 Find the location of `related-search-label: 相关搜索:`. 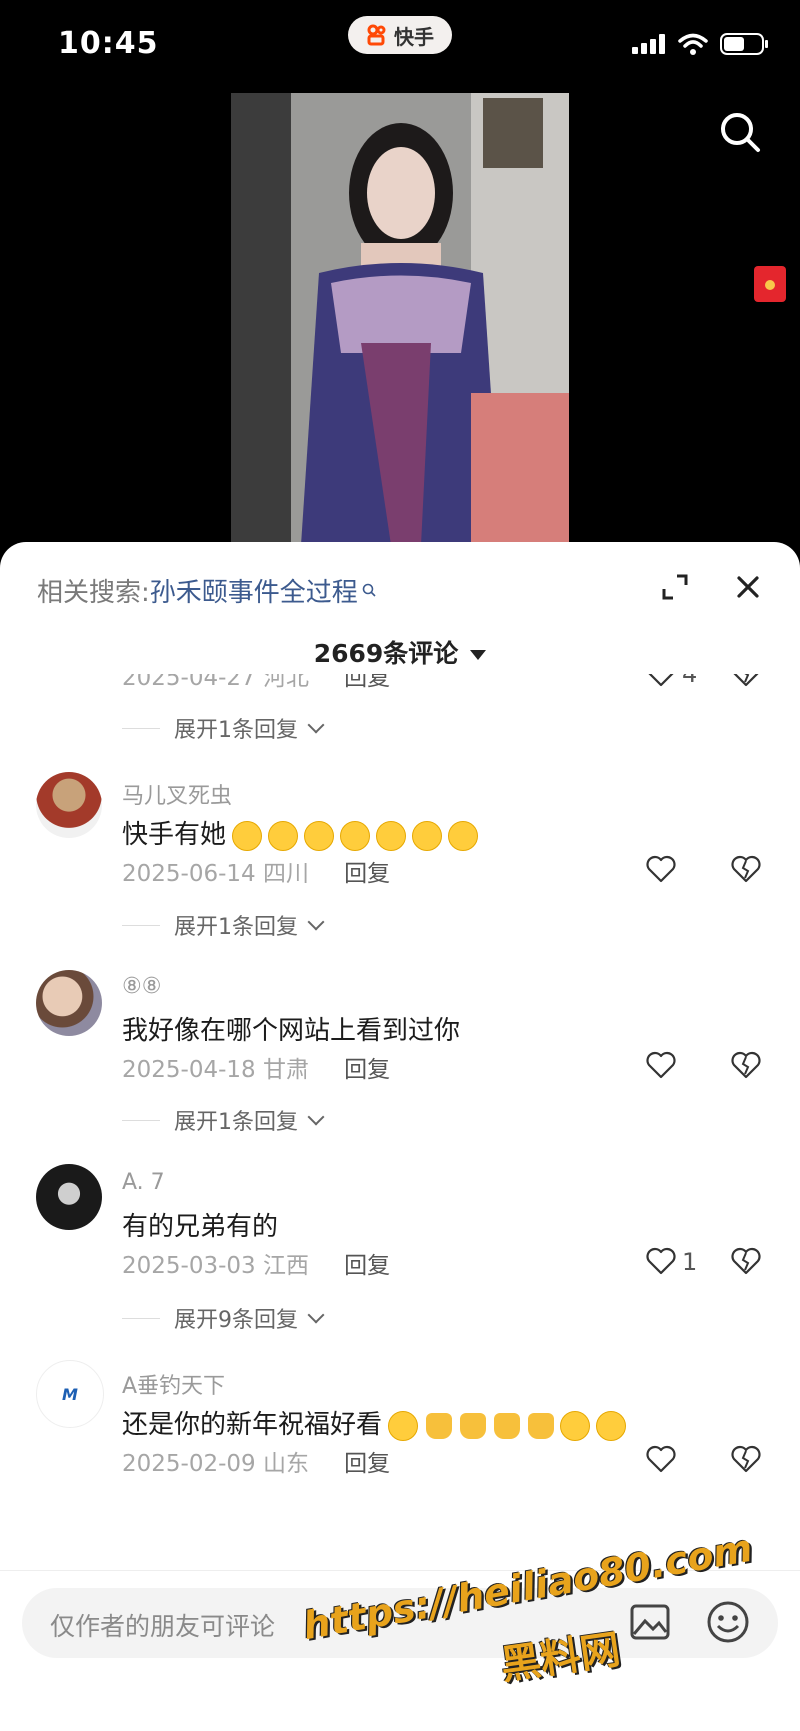

related-search-label: 相关搜索: is located at coordinates (93, 593).